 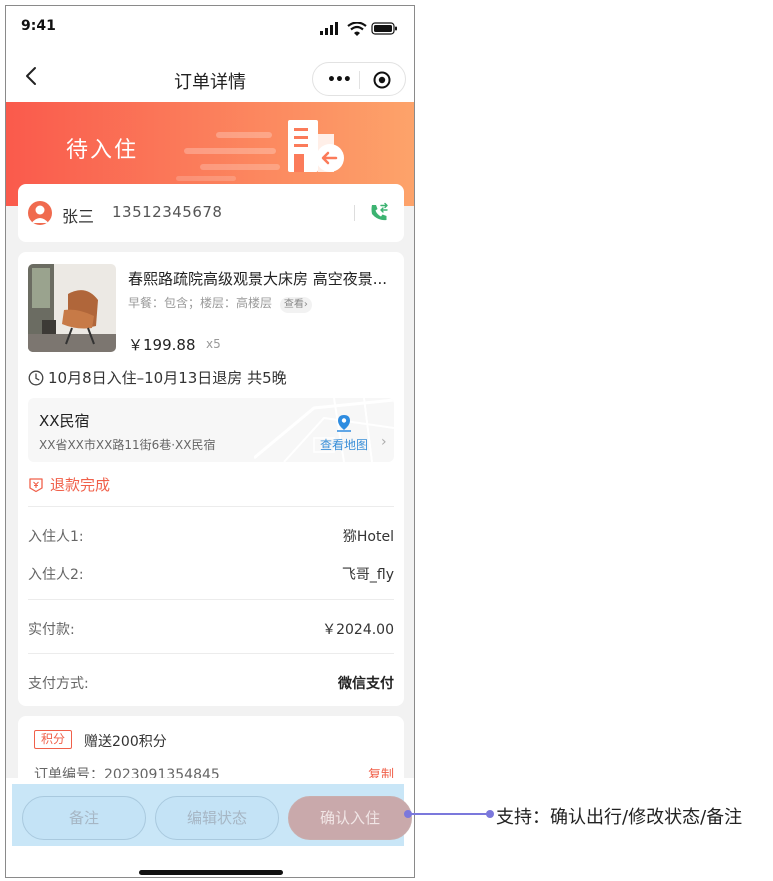 What do you see at coordinates (358, 630) in the screenshot?
I see `paid-amount-value: ￥2024.00` at bounding box center [358, 630].